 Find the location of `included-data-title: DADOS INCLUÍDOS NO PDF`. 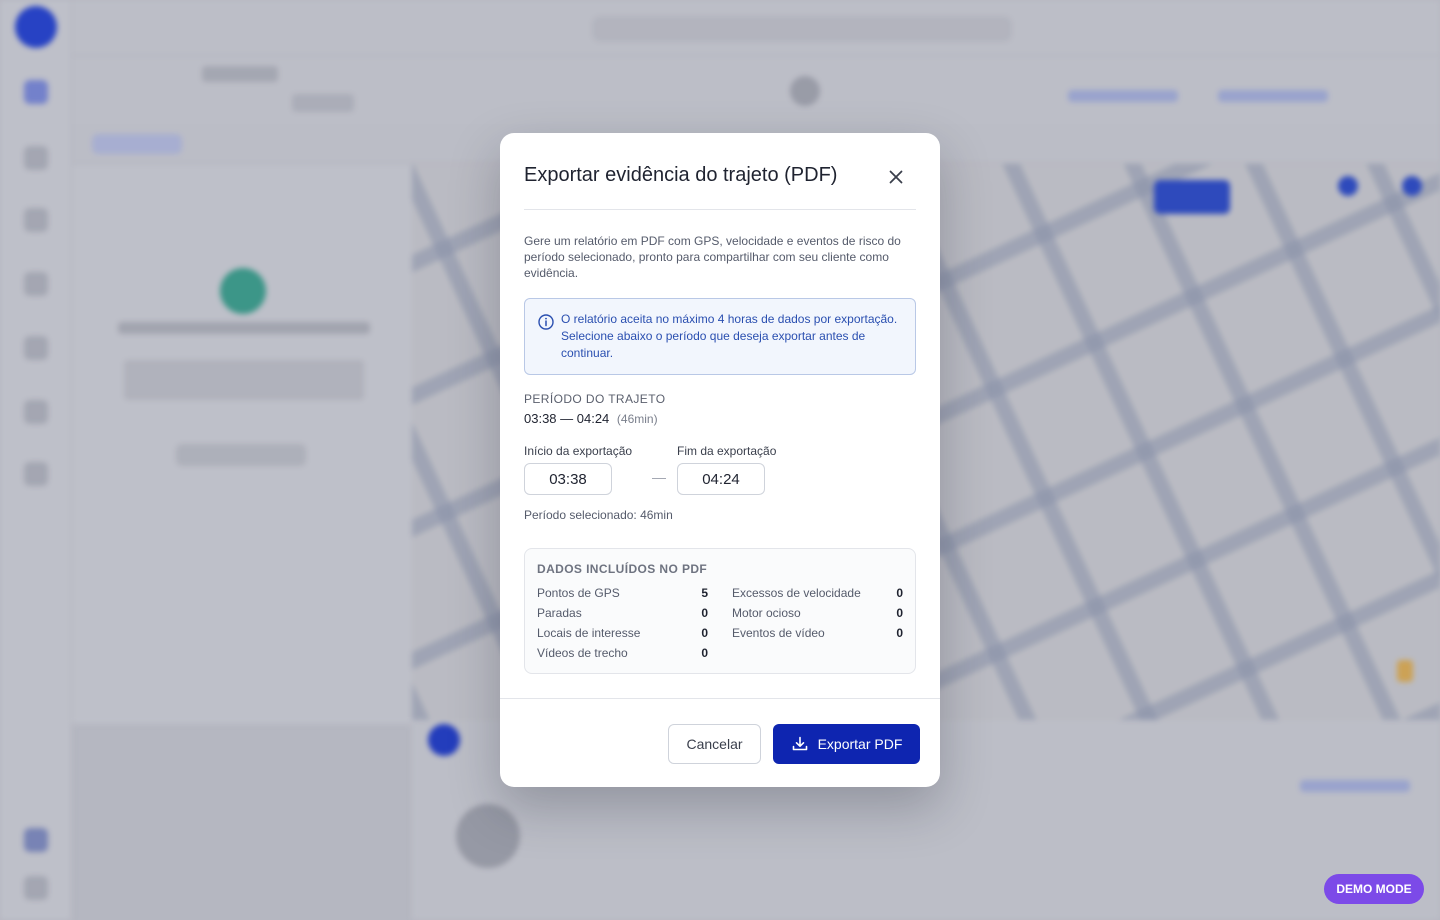

included-data-title: DADOS INCLUÍDOS NO PDF is located at coordinates (622, 569).